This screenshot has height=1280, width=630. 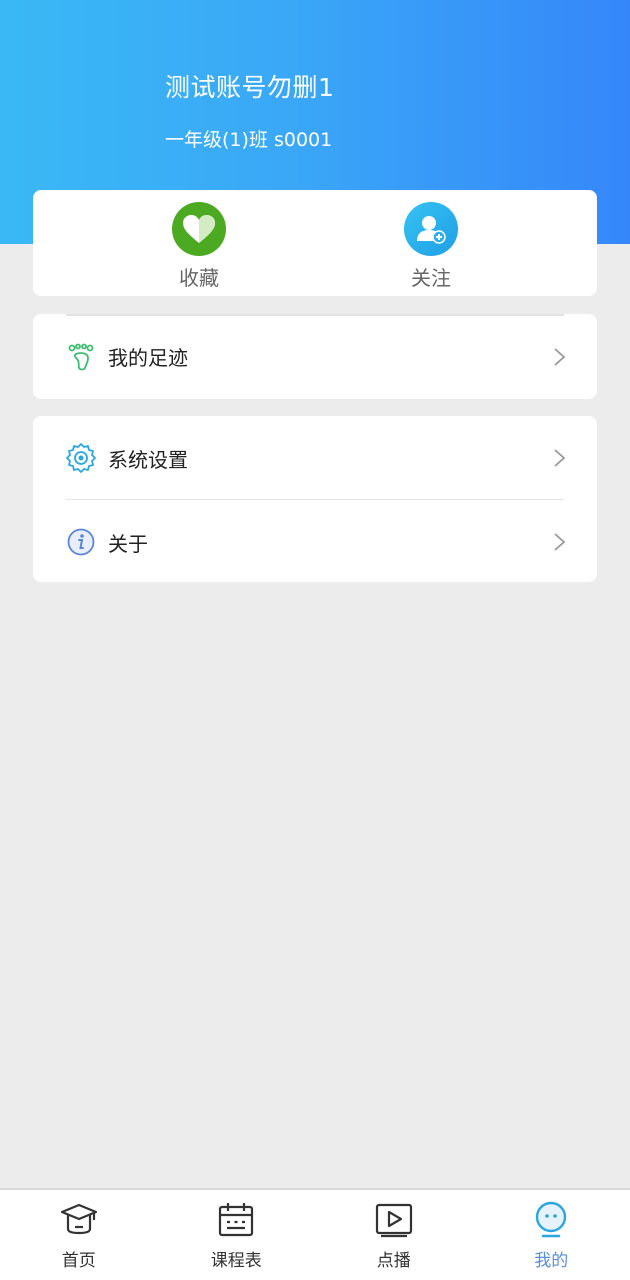 I want to click on quick-actions-card: 收藏 关注, so click(x=315, y=243).